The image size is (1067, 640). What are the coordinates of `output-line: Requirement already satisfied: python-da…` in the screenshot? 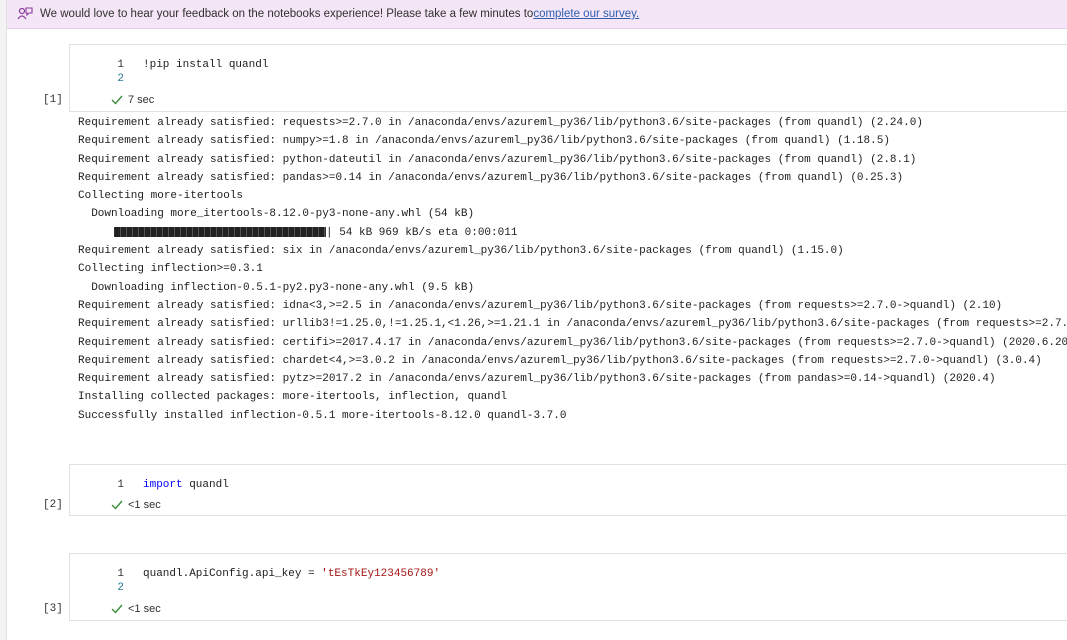 It's located at (497, 159).